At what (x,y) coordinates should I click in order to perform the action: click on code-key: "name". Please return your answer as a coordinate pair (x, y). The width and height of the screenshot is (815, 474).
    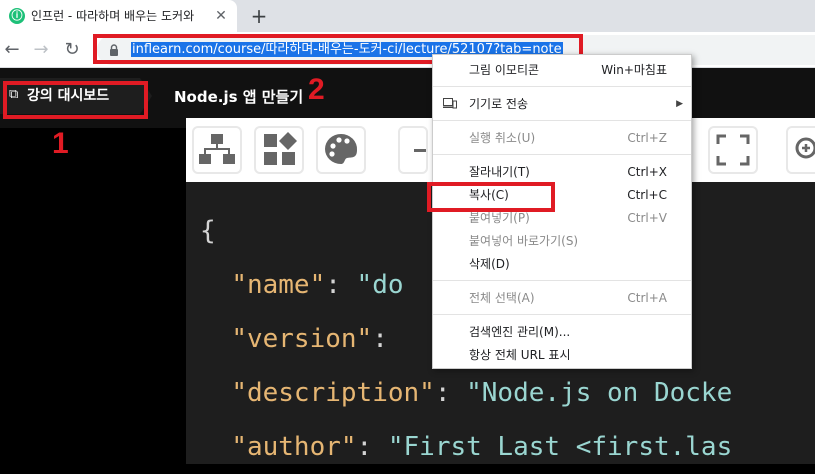
    Looking at the image, I should click on (278, 285).